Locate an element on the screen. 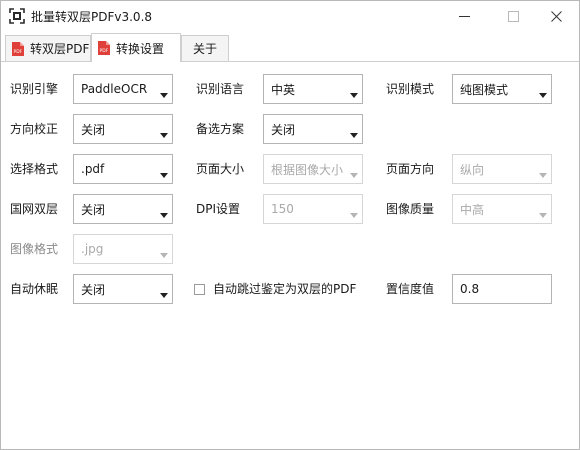 Image resolution: width=580 pixels, height=450 pixels. orientation-correction-select: 关闭 is located at coordinates (123, 129).